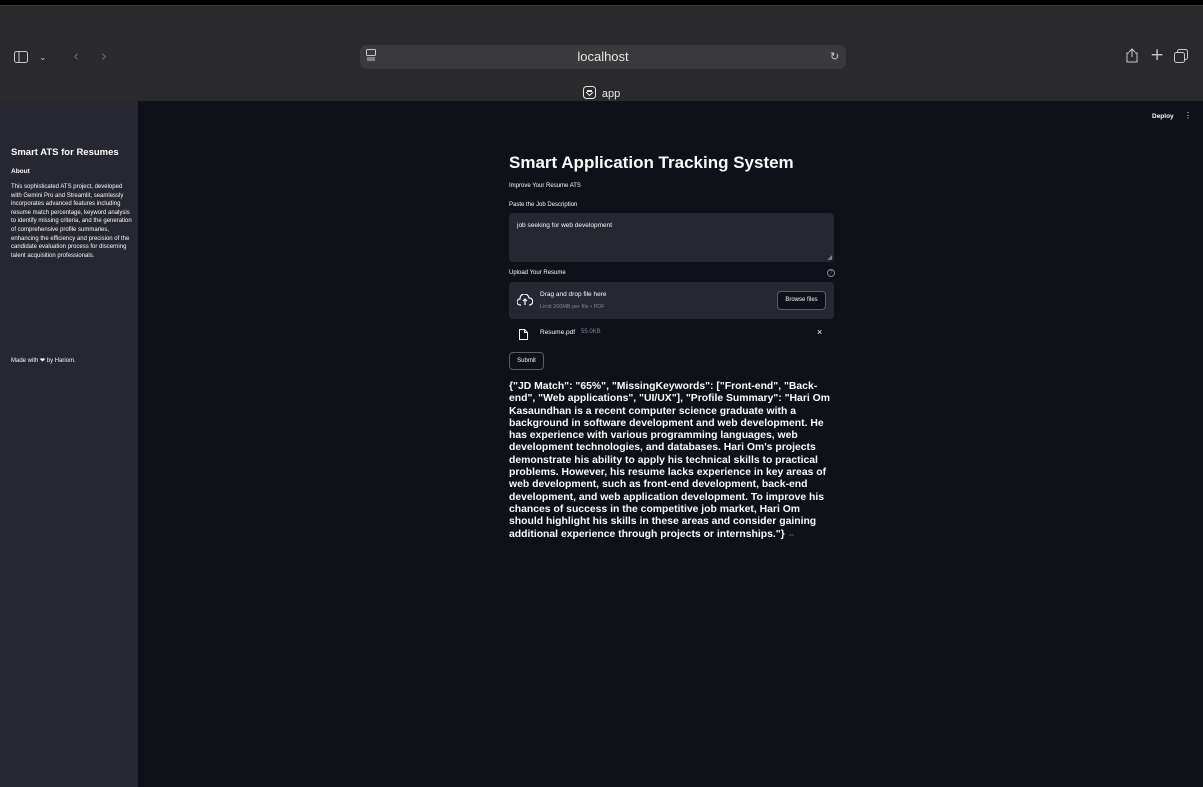  Describe the element at coordinates (104, 56) in the screenshot. I see `forward-icon: ›` at that location.